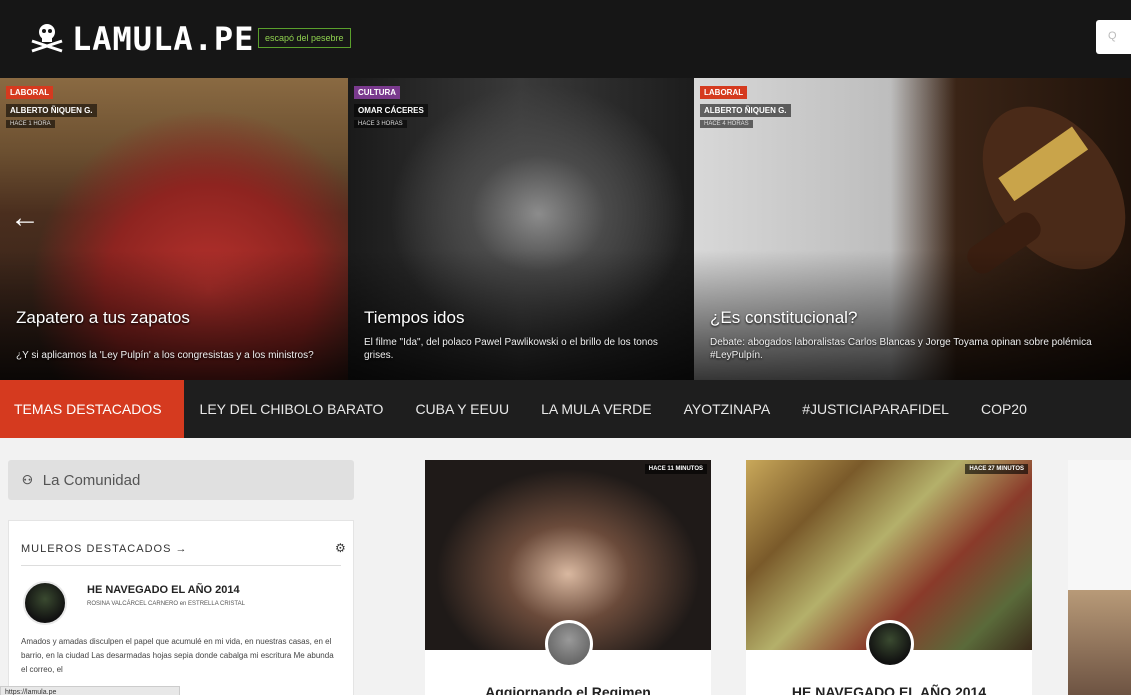 This screenshot has height=695, width=1131. Describe the element at coordinates (565, 39) in the screenshot. I see `top-bar: LAMULA.PE escapó del pesebre Q` at that location.